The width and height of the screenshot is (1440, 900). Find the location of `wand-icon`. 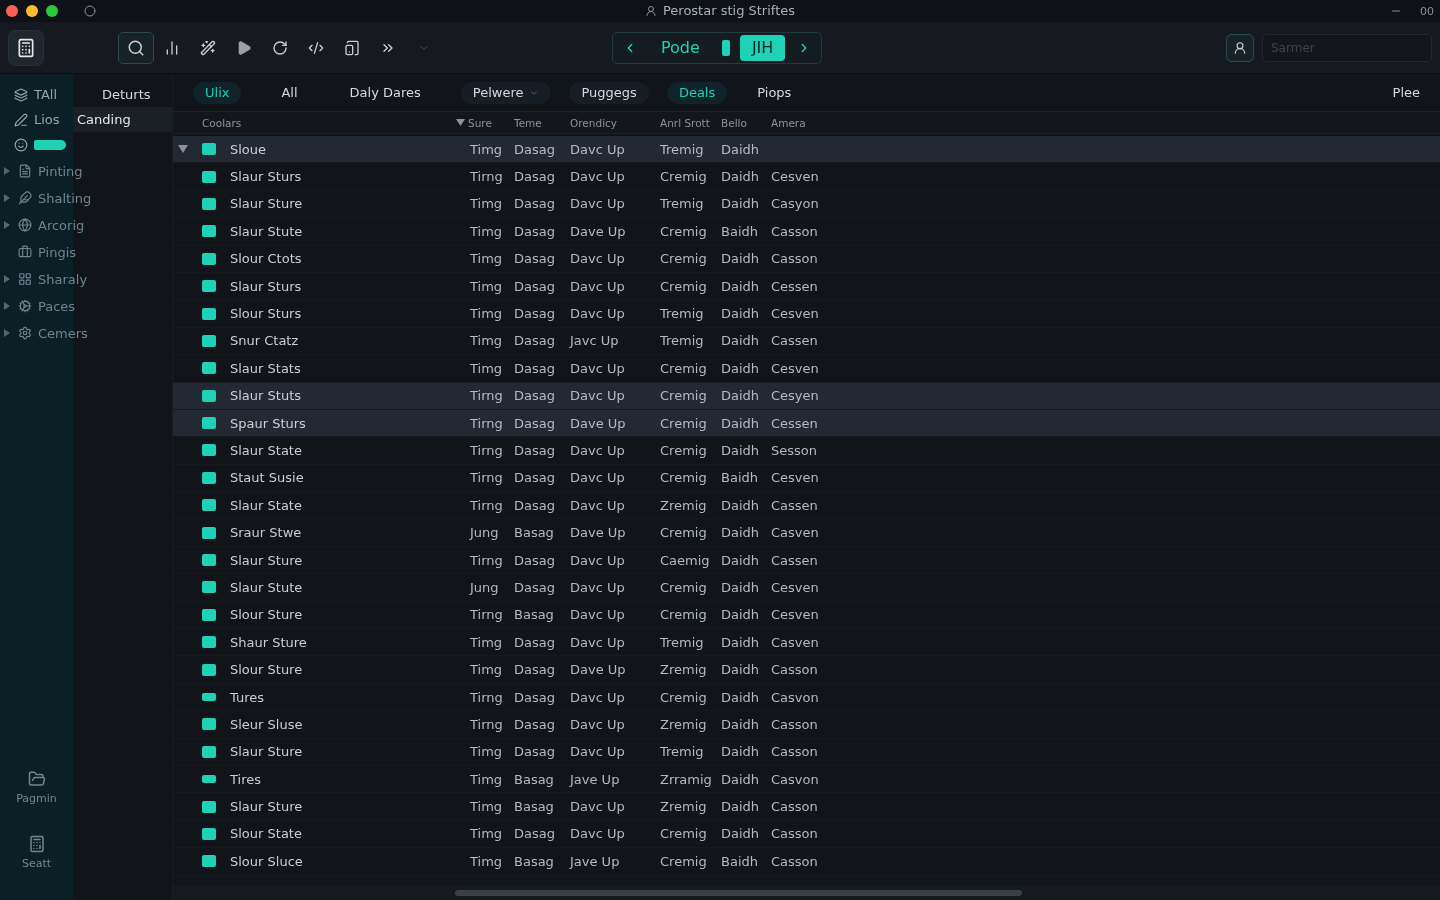

wand-icon is located at coordinates (208, 47).